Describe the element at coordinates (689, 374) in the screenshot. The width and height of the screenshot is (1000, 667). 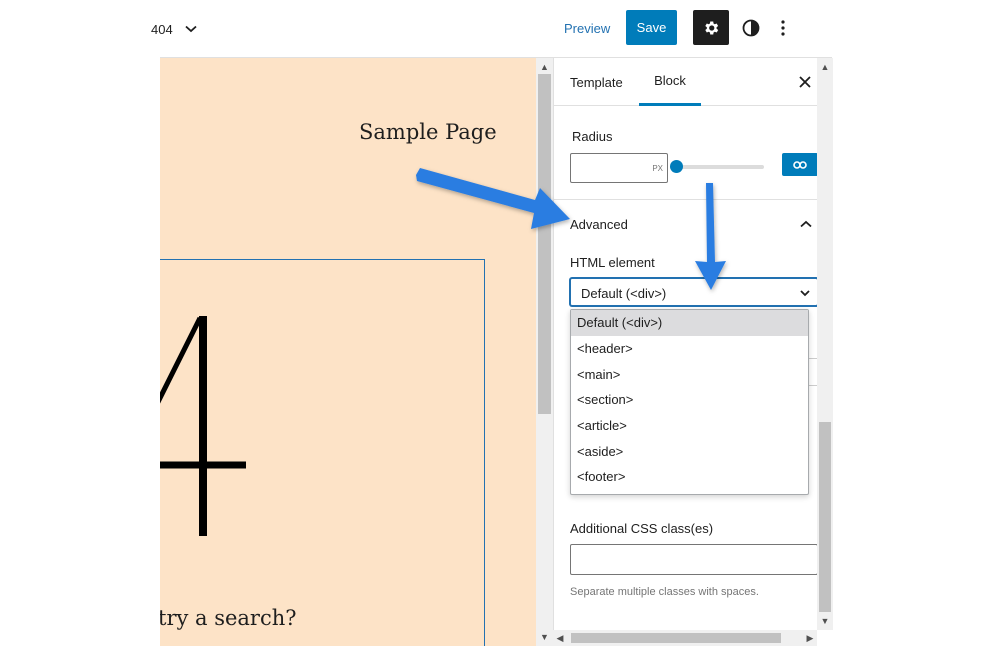
I see `dropdown-option: <main>` at that location.